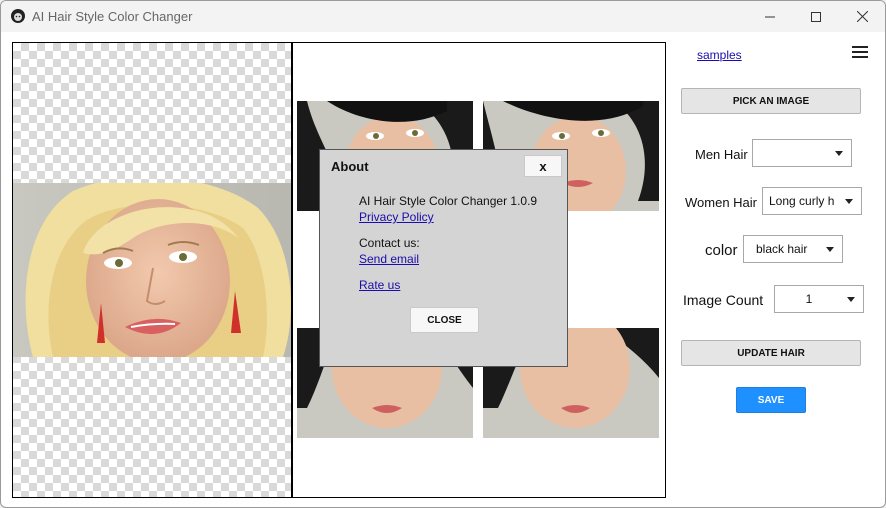  I want to click on minimize-button, so click(770, 16).